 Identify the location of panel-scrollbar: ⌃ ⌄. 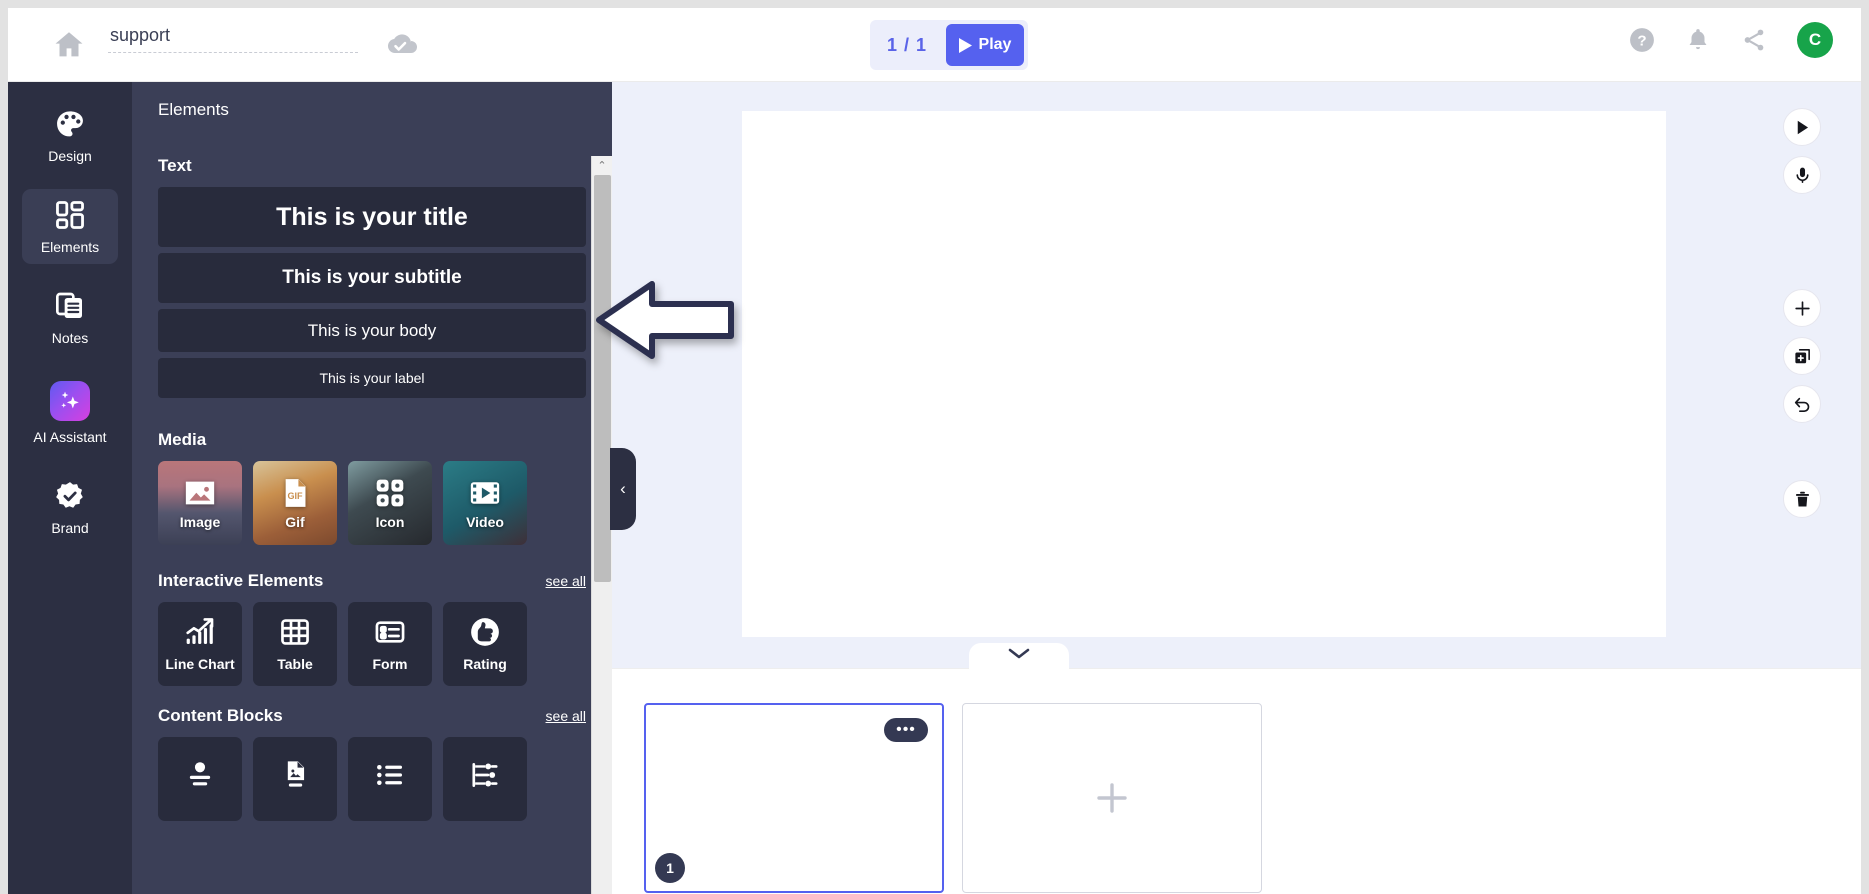
(601, 525).